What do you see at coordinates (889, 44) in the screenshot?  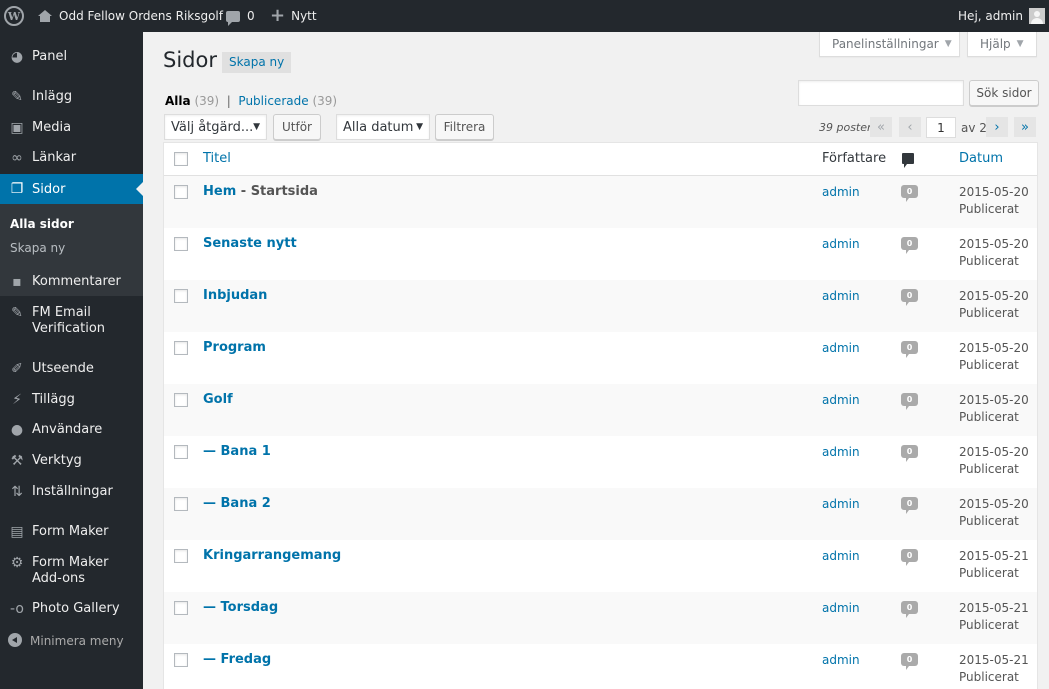 I see `screen-options-button: Panelinställningar ▼` at bounding box center [889, 44].